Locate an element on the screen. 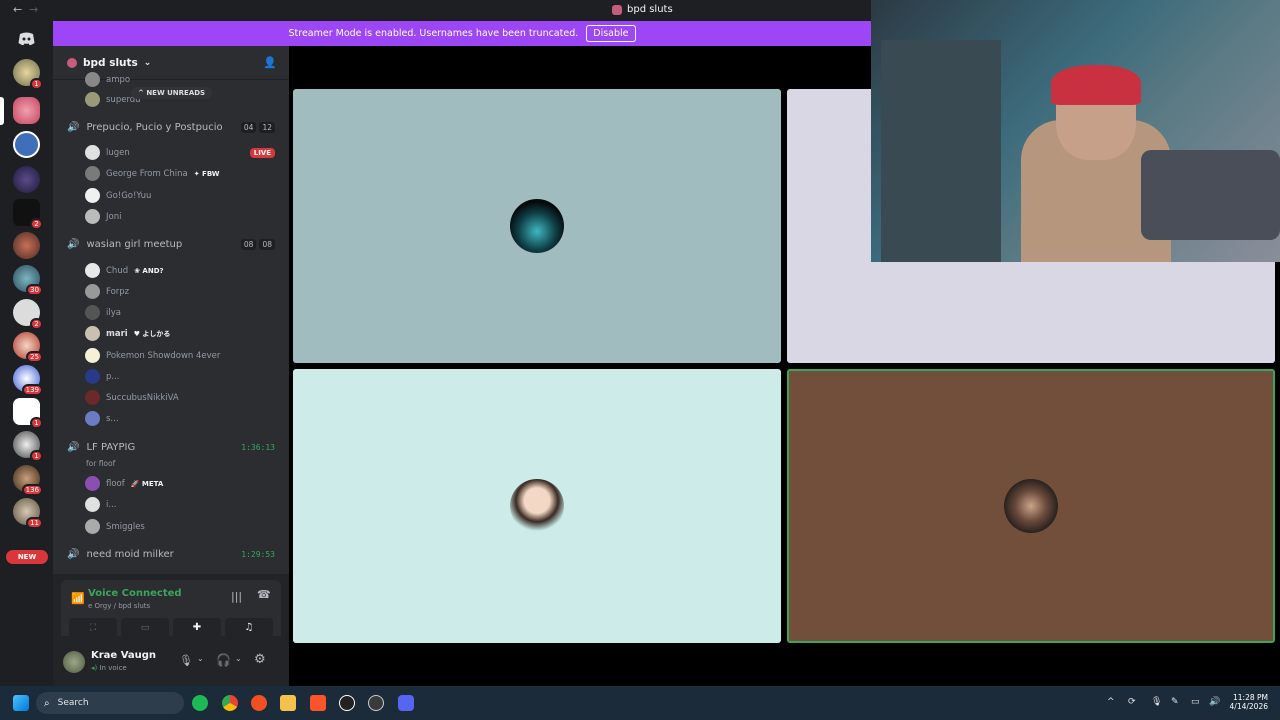 The height and width of the screenshot is (720, 1280). gear-icon: ⚙ is located at coordinates (260, 659).